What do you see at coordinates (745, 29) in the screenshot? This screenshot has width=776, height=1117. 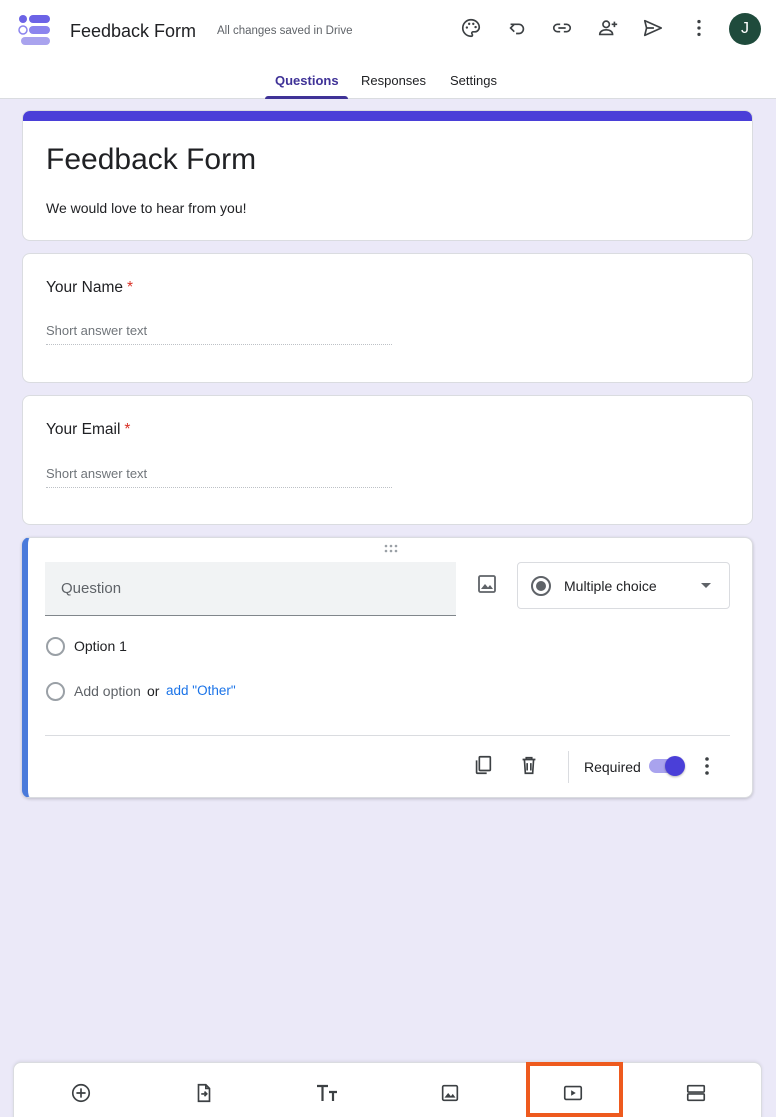 I see `avatar: J` at bounding box center [745, 29].